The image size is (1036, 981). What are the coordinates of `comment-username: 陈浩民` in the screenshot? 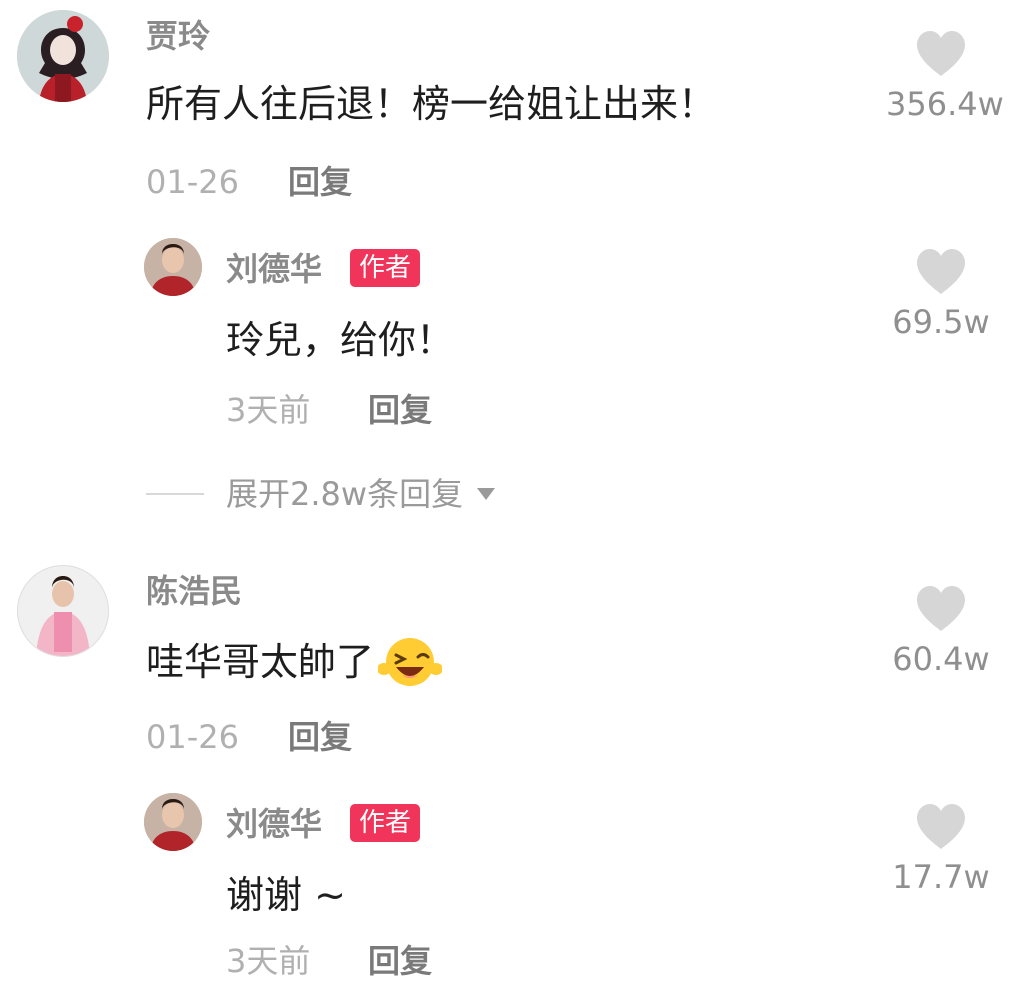 It's located at (194, 591).